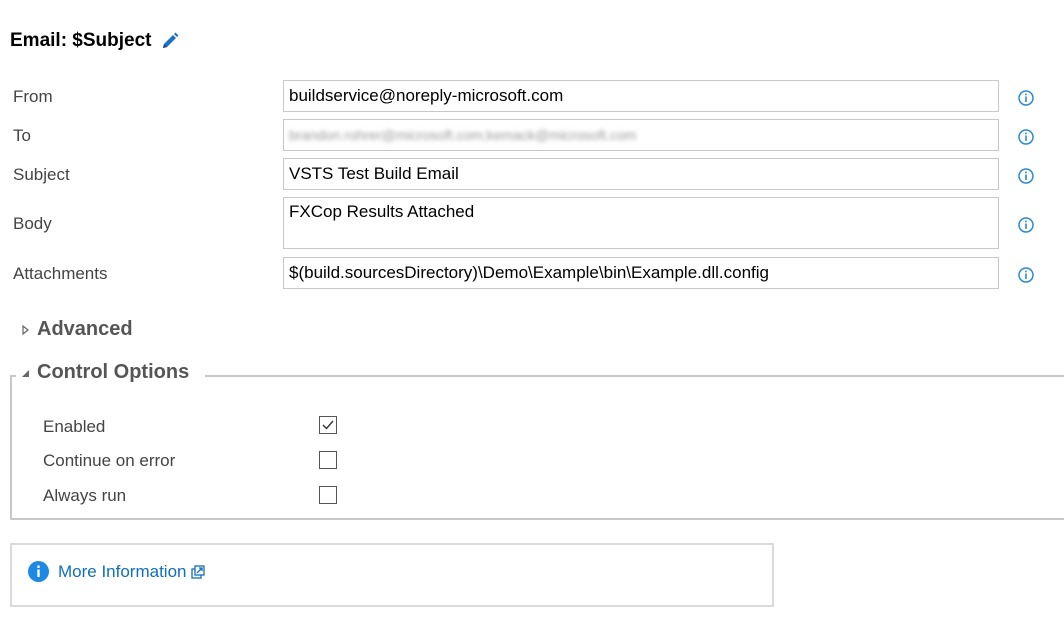 The height and width of the screenshot is (644, 1064). What do you see at coordinates (113, 372) in the screenshot?
I see `control-options-section-label: Control Options` at bounding box center [113, 372].